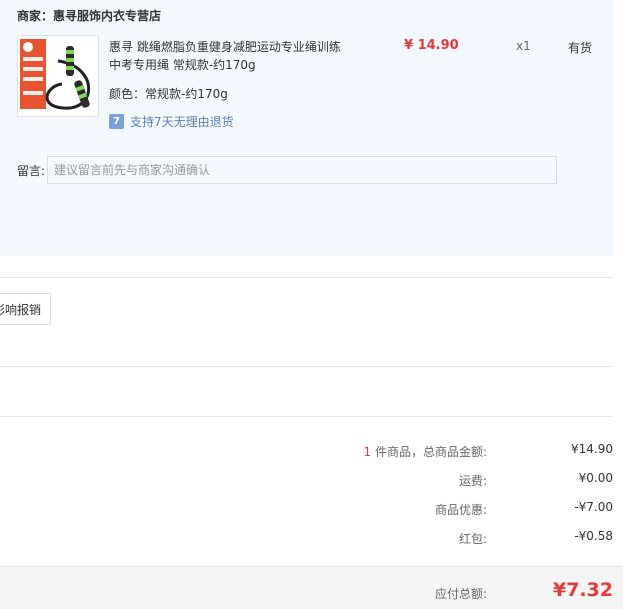 The image size is (623, 609). What do you see at coordinates (431, 45) in the screenshot?
I see `item-price: ¥ 14.90` at bounding box center [431, 45].